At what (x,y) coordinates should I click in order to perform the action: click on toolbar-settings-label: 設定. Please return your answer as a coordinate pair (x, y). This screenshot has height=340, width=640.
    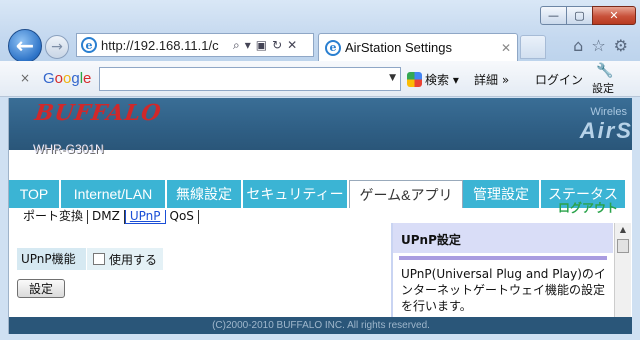
    Looking at the image, I should click on (603, 88).